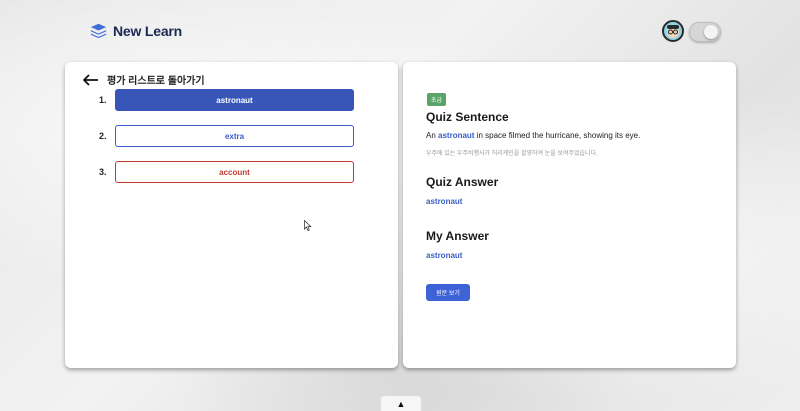 This screenshot has height=411, width=800. I want to click on app-title: New Learn, so click(147, 30).